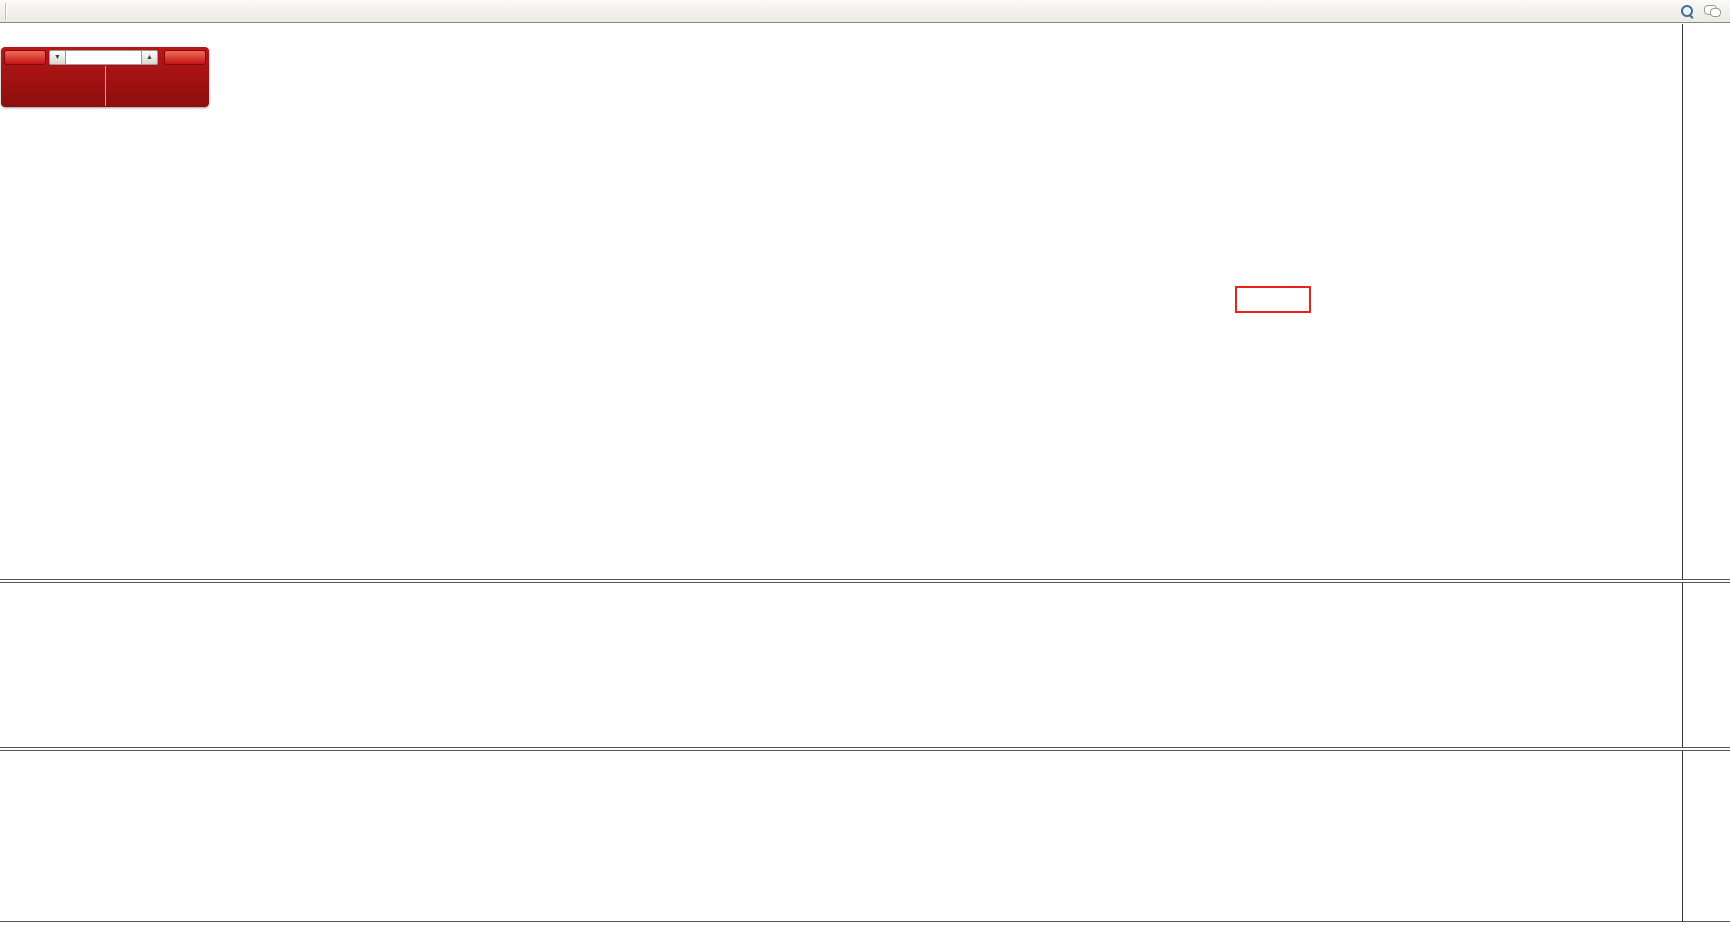  Describe the element at coordinates (8, 33) in the screenshot. I see `chart-symbol-title` at that location.